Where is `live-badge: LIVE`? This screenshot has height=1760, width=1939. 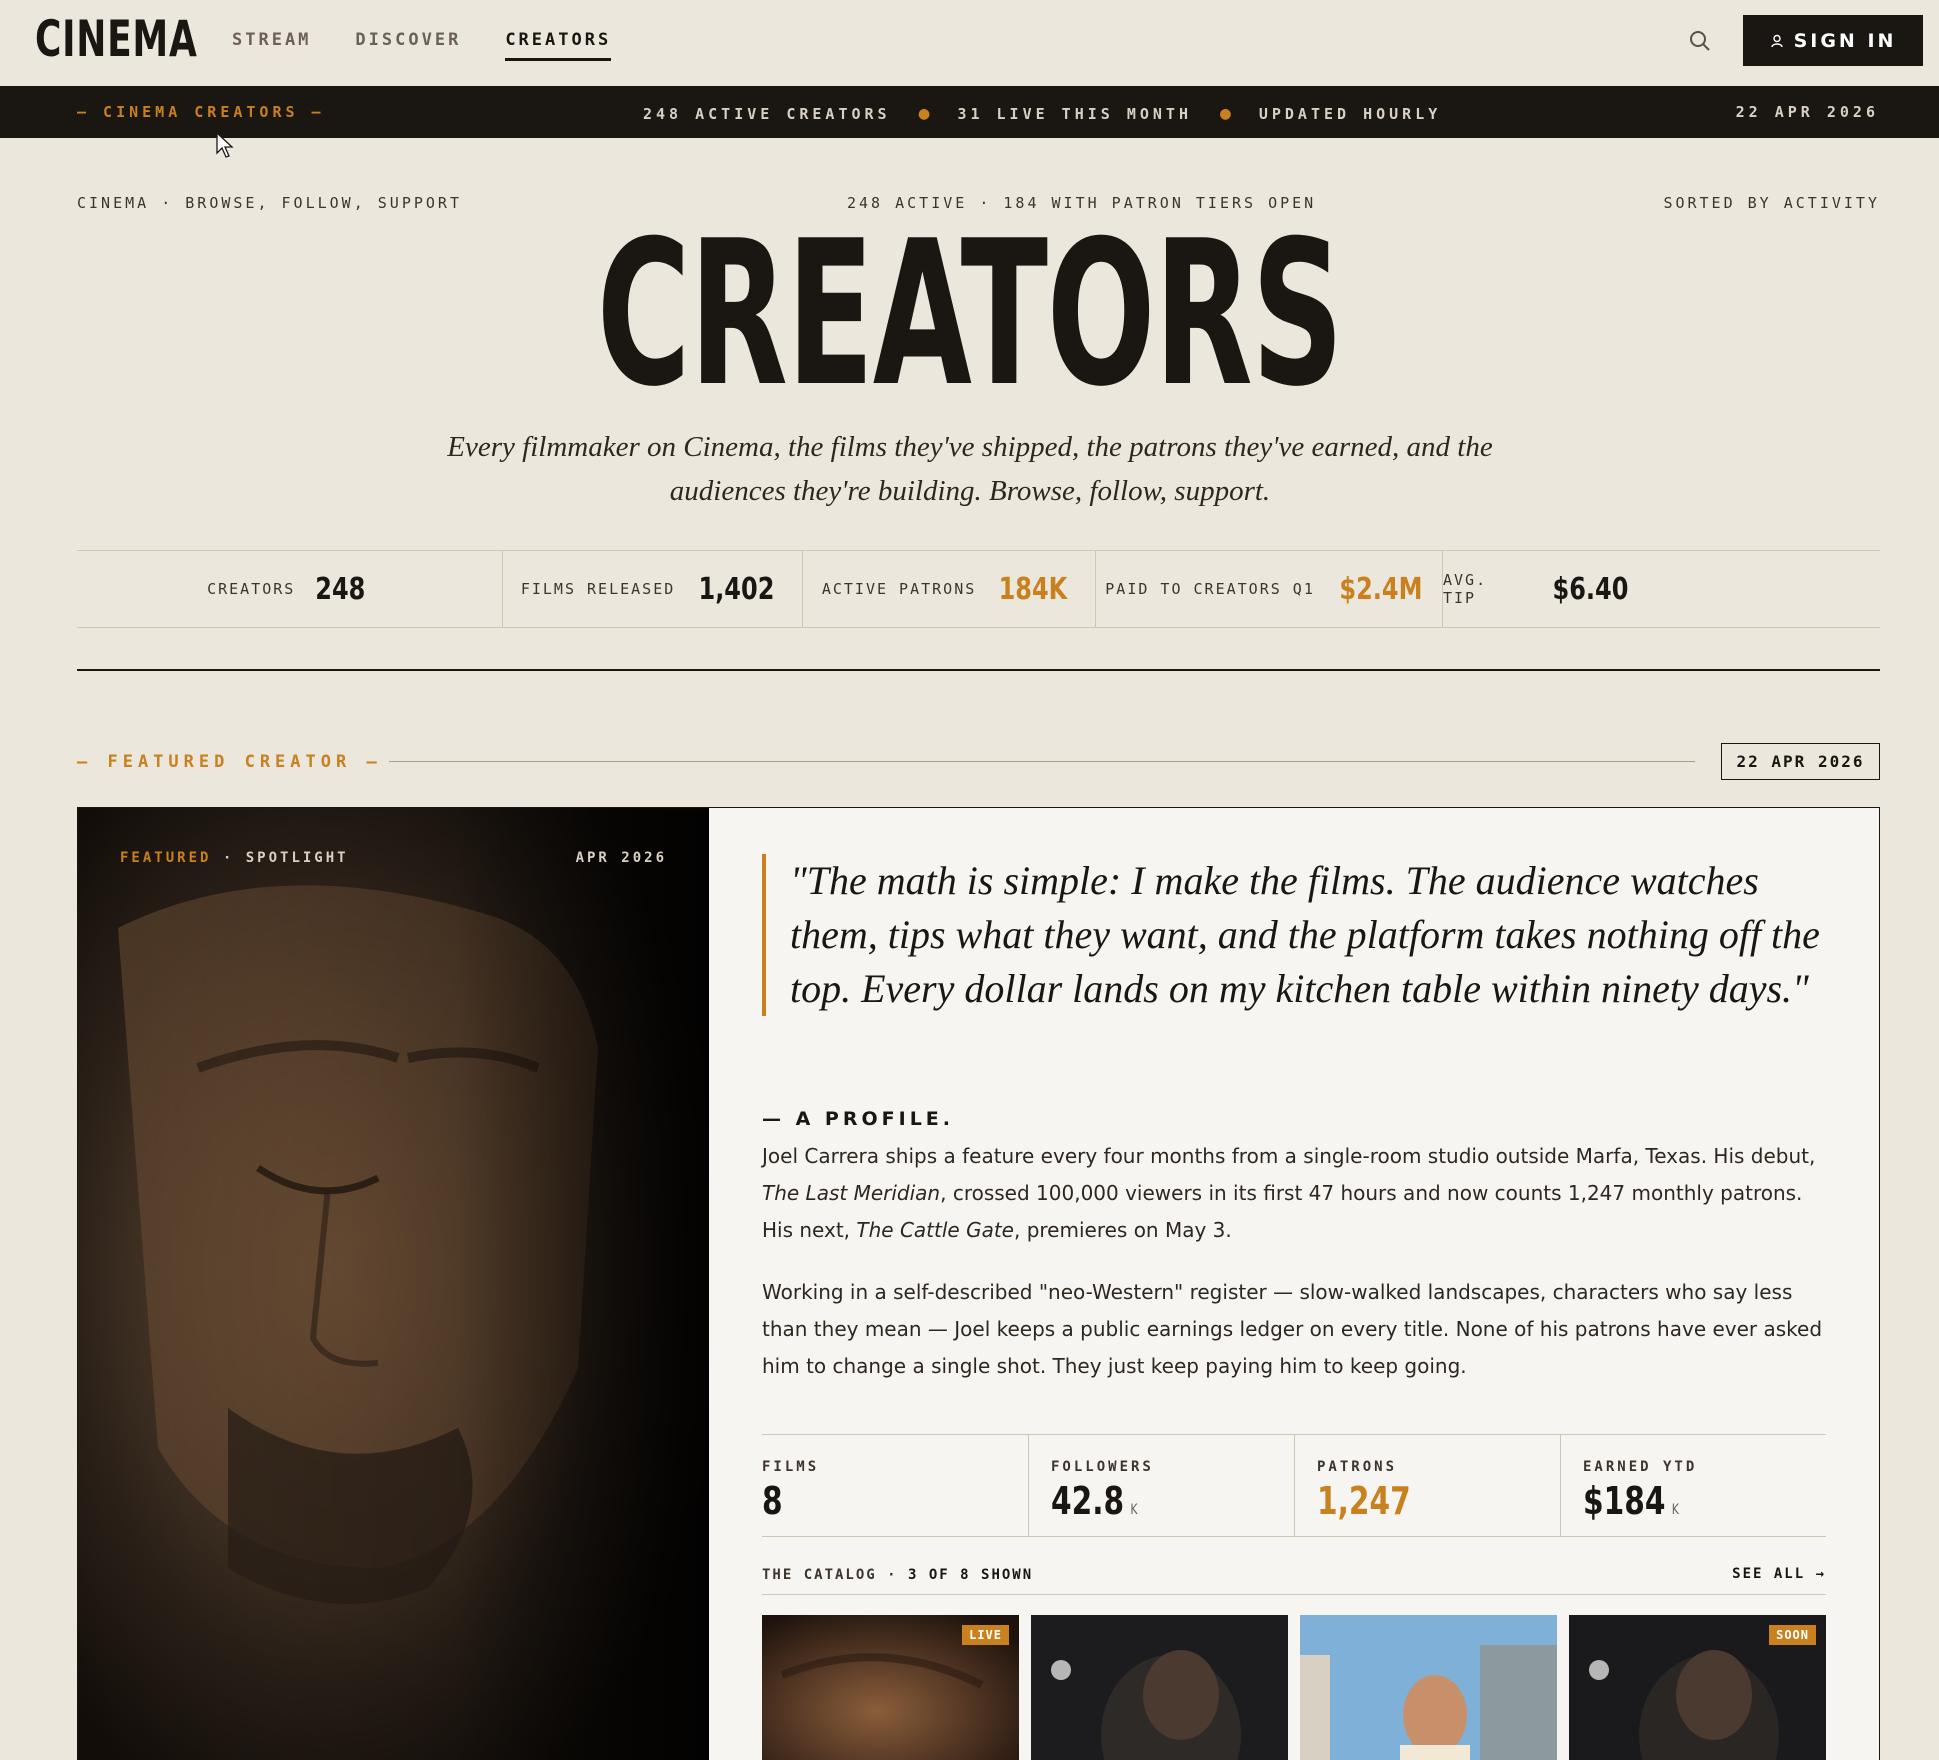 live-badge: LIVE is located at coordinates (985, 1635).